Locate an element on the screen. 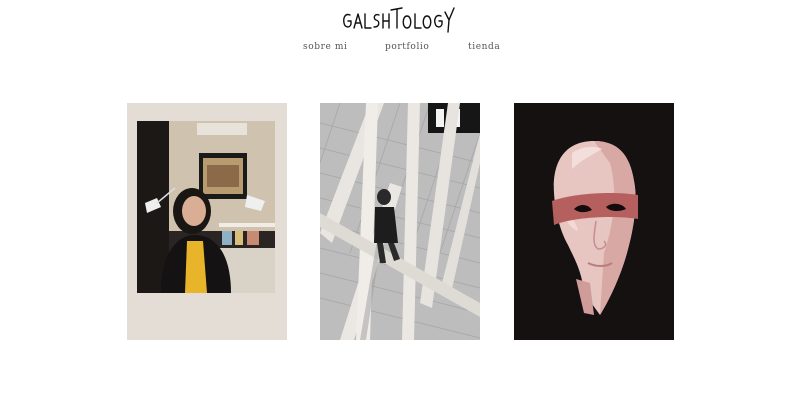 The width and height of the screenshot is (800, 400). nav-link-tienda: tienda is located at coordinates (484, 47).